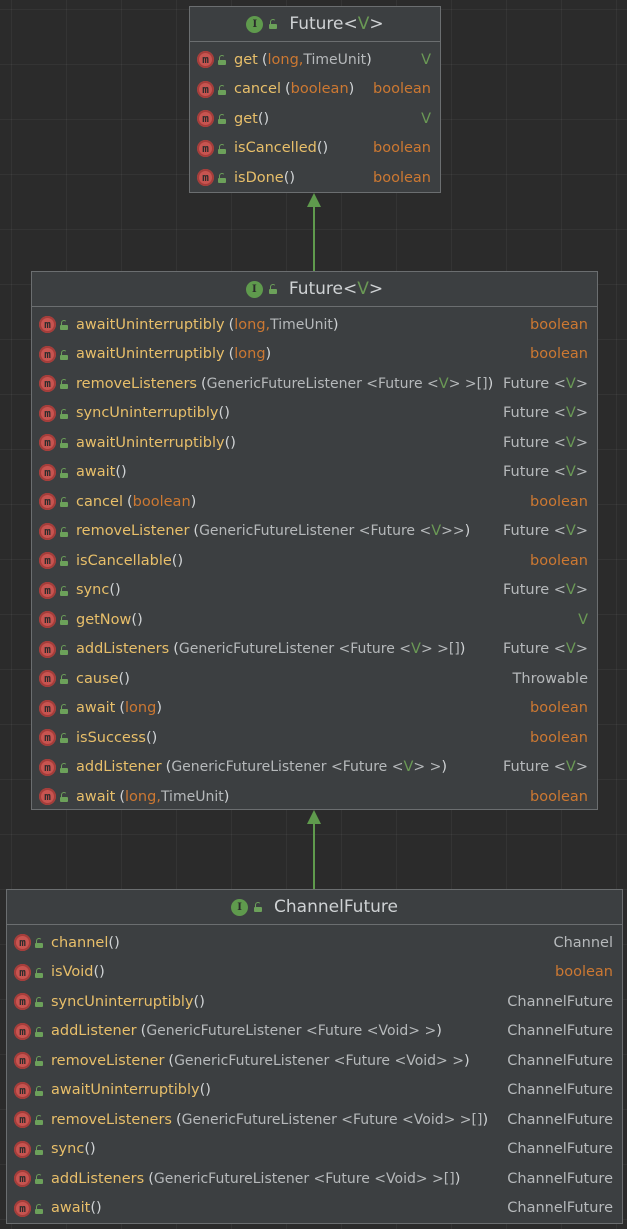  I want to click on method-name: addListeners, so click(123, 649).